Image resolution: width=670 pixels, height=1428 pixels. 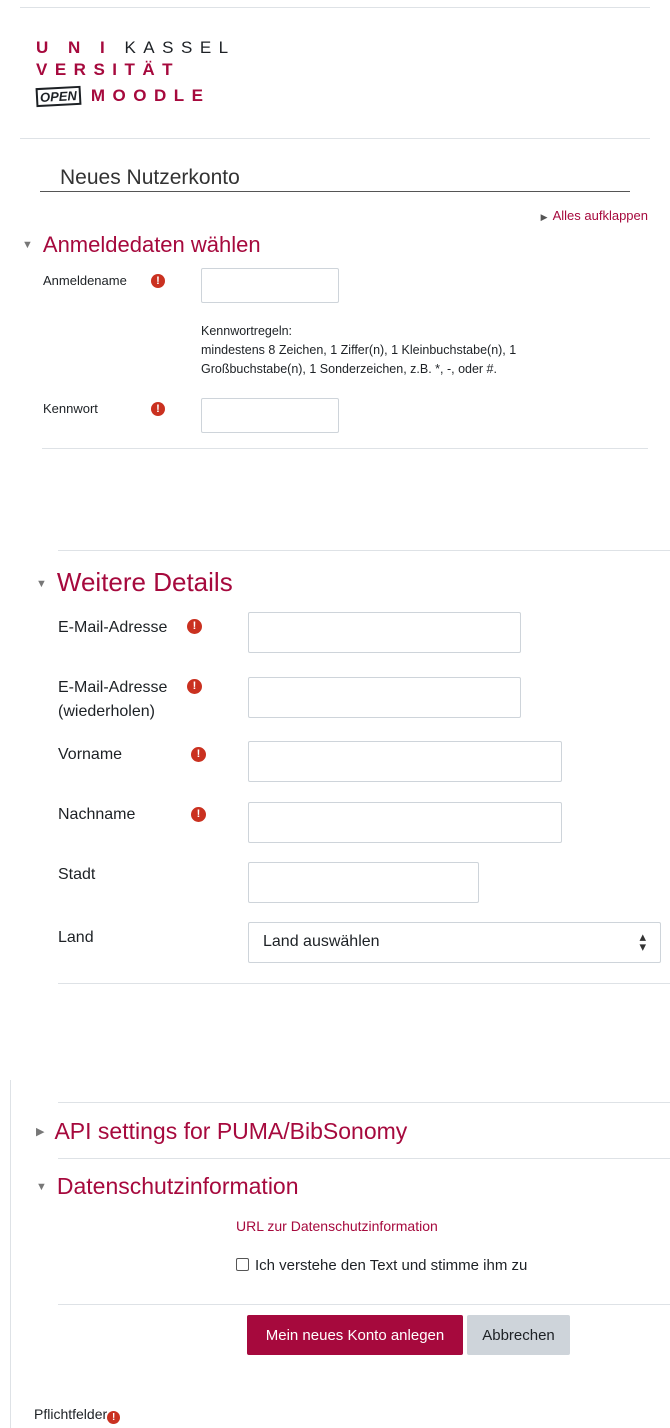 I want to click on username-input, so click(x=270, y=285).